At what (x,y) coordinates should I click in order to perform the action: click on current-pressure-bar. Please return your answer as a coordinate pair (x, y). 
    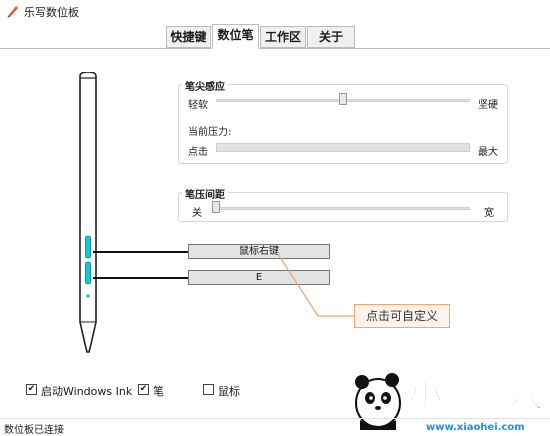
    Looking at the image, I should click on (343, 147).